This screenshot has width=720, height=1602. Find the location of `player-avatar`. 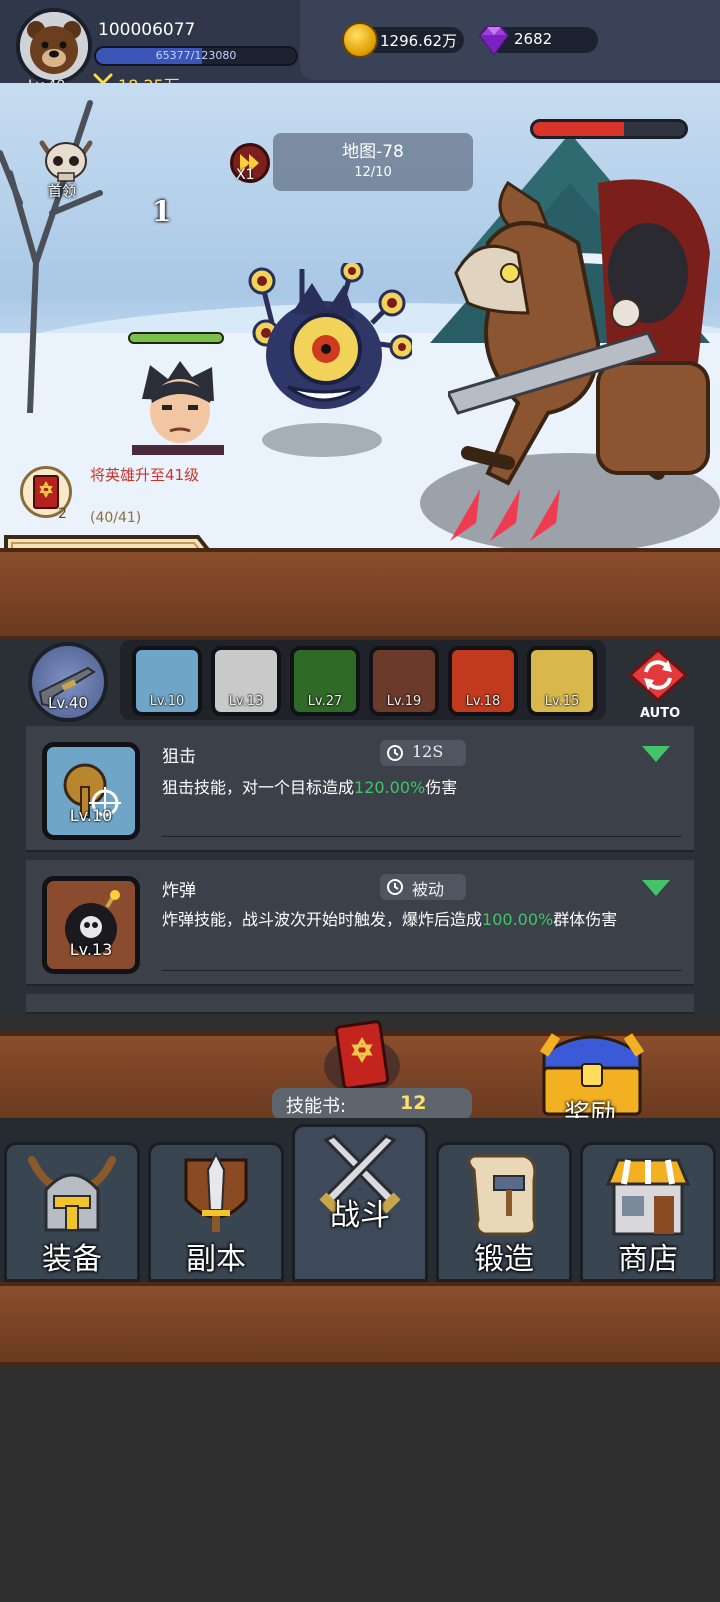

player-avatar is located at coordinates (54, 46).